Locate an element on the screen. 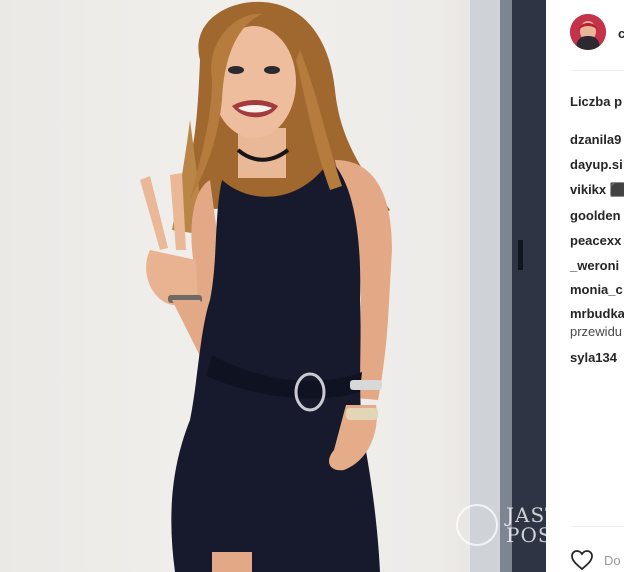 Image resolution: width=624 pixels, height=572 pixels. header-divider is located at coordinates (597, 70).